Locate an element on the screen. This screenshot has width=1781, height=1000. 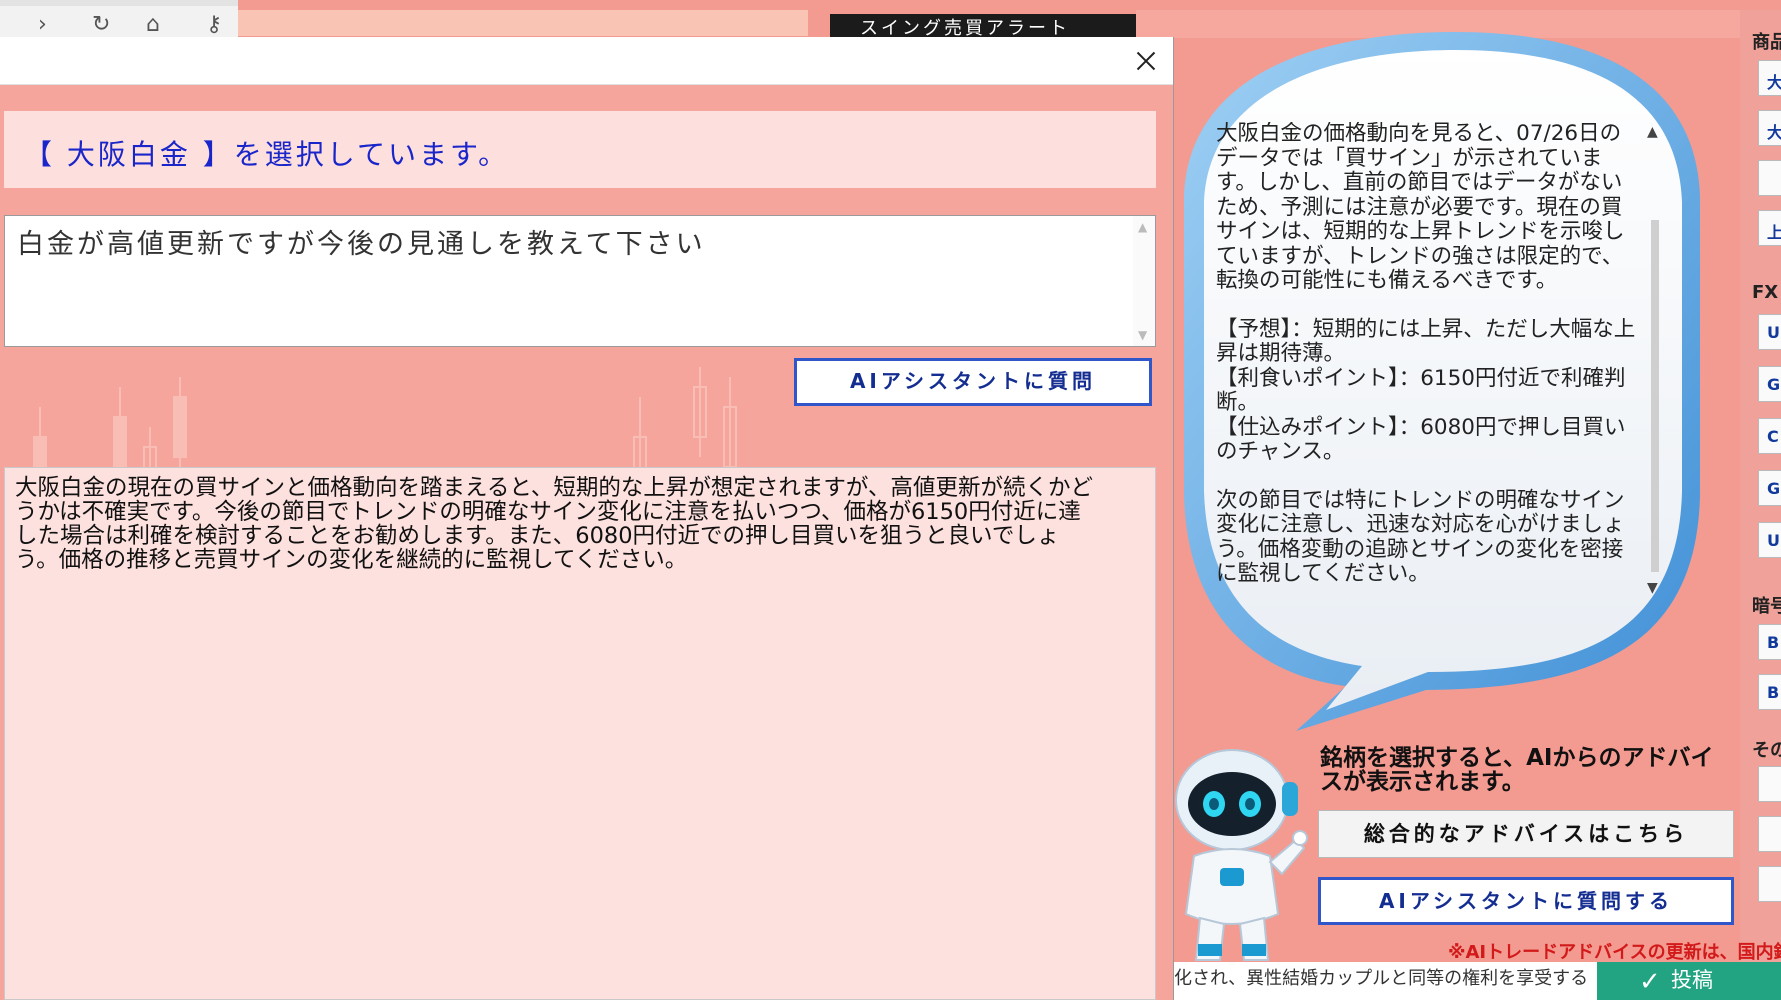
category-sidebar: 商品 大 大 上 FX U G C G U 暗号 B B その is located at coordinates (1760, 495).